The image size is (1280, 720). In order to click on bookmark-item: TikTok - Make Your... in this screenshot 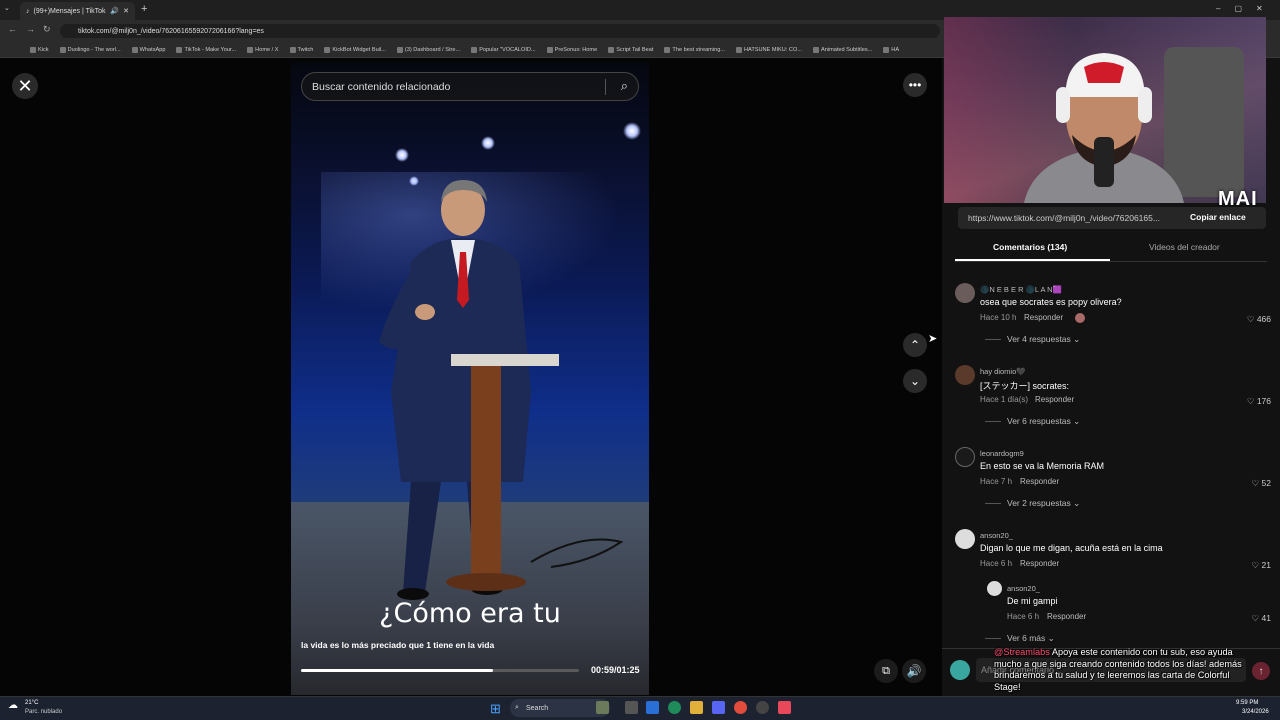, I will do `click(206, 49)`.